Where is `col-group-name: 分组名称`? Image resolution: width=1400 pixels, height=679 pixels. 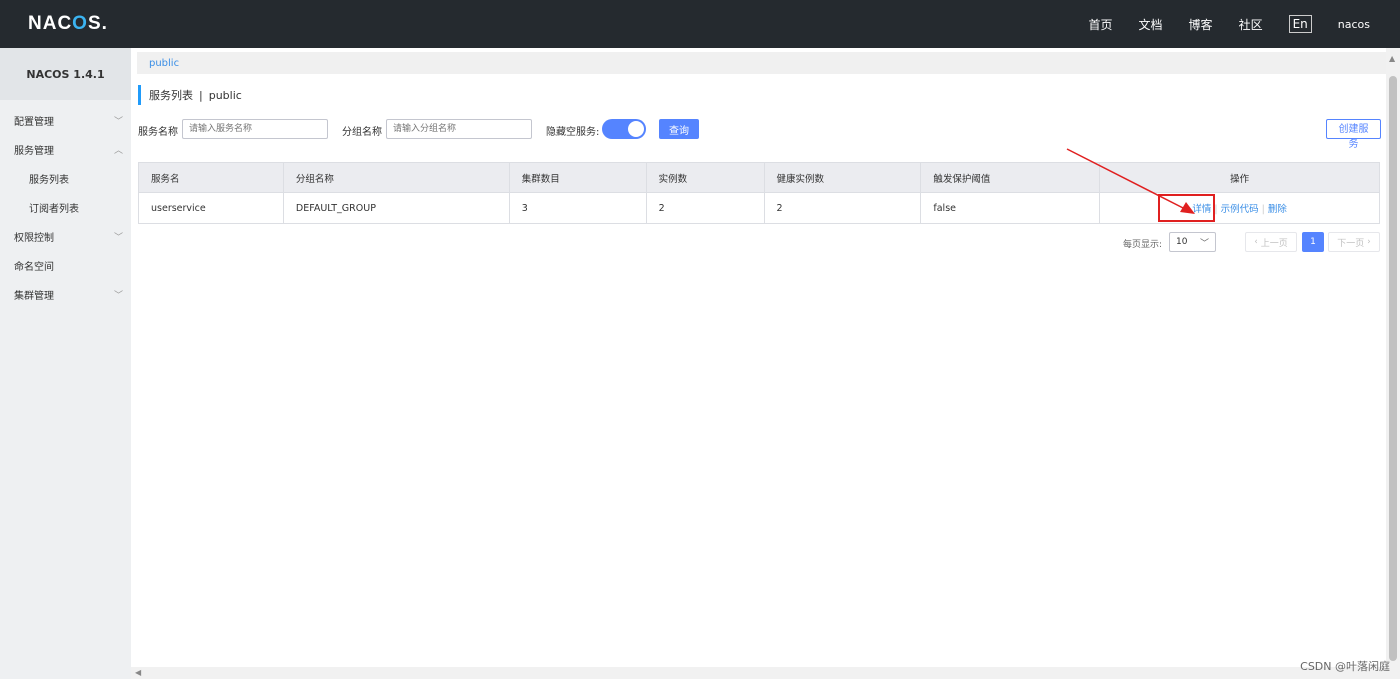 col-group-name: 分组名称 is located at coordinates (396, 177).